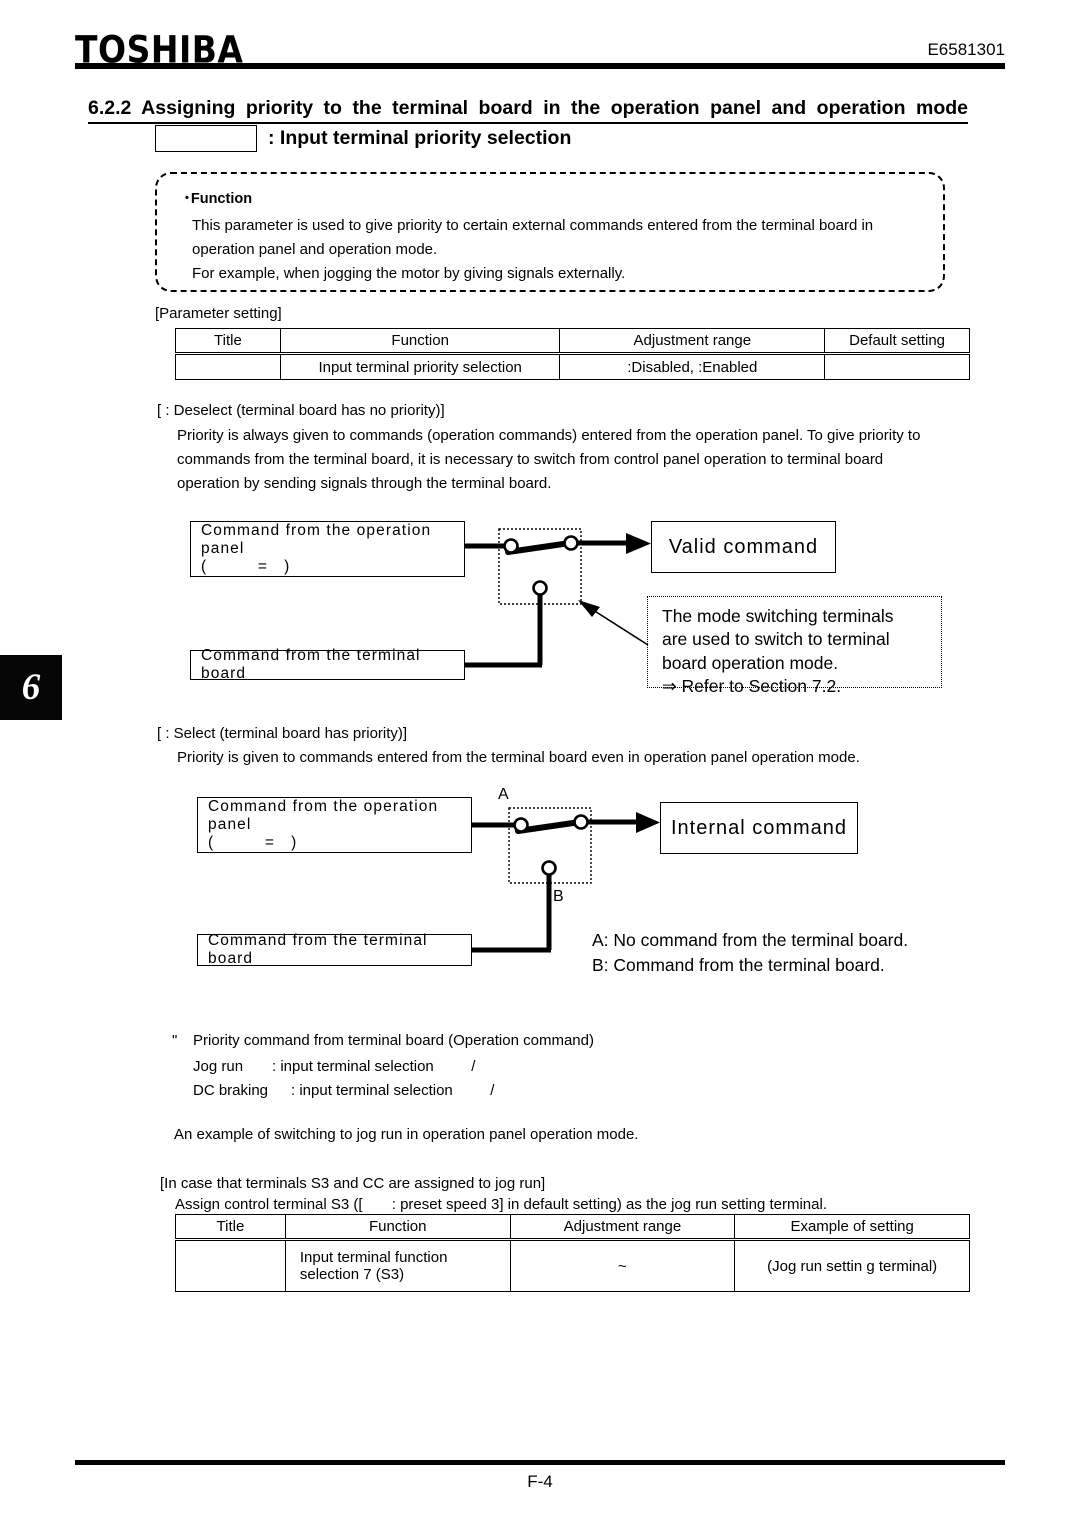 Image resolution: width=1080 pixels, height=1532 pixels. I want to click on note-line-2: are used to switch to terminal, so click(776, 639).